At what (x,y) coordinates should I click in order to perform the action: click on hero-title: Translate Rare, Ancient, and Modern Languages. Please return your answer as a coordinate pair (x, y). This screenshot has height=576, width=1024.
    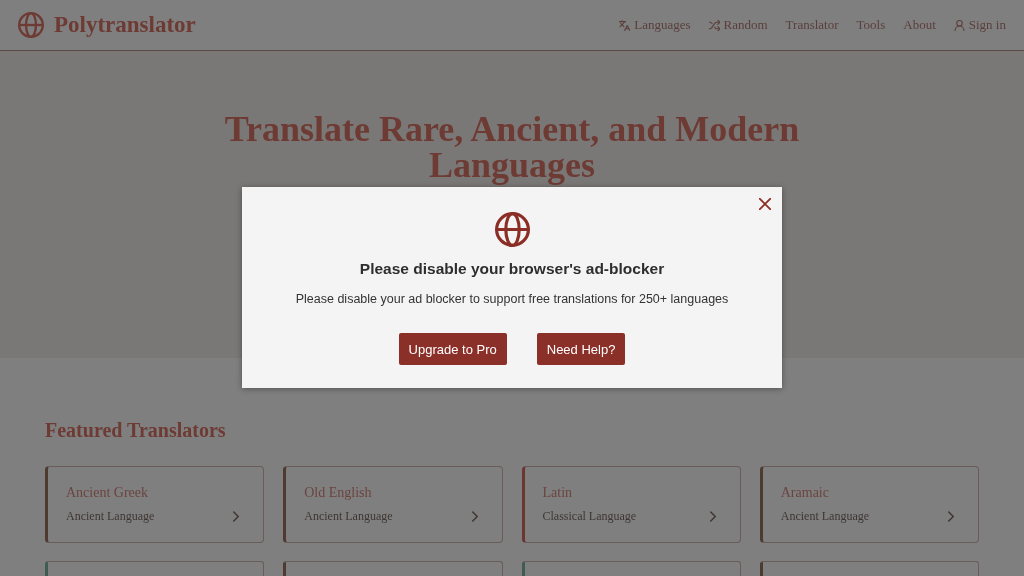
    Looking at the image, I should click on (512, 147).